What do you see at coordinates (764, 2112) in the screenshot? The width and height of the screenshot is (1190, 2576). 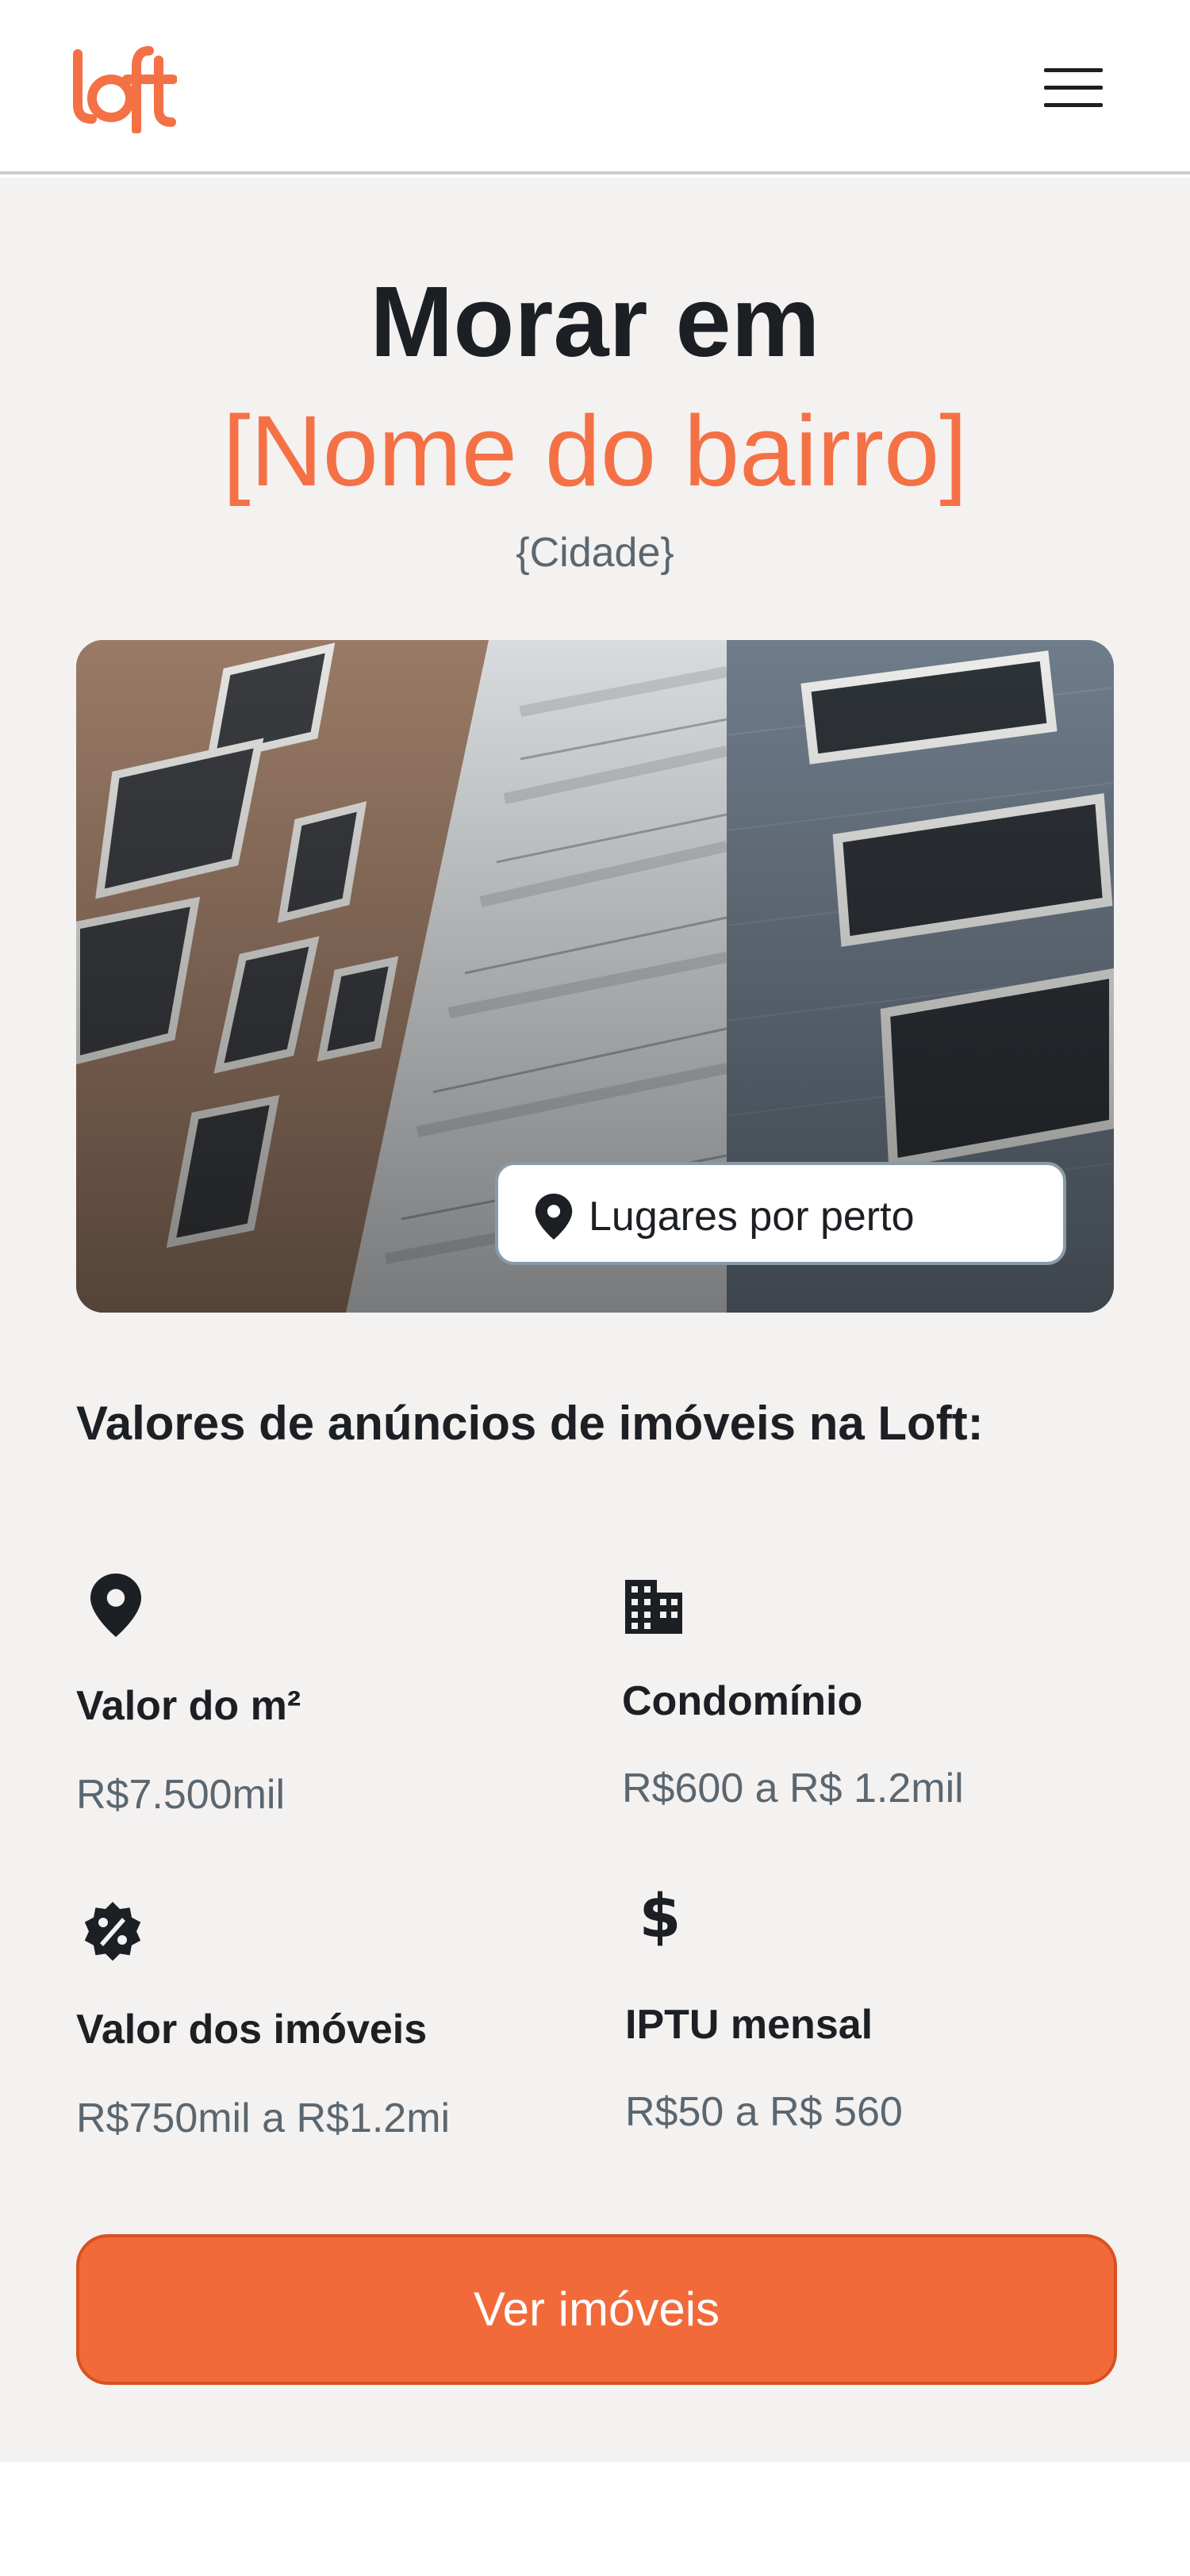 I see `stat-value-iptu: R$50 a R$ 560` at bounding box center [764, 2112].